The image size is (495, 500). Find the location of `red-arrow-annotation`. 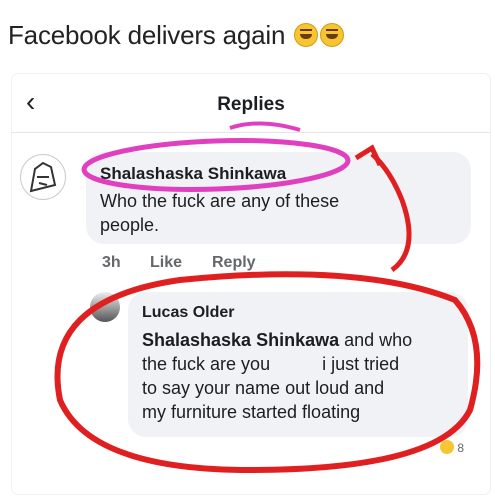

red-arrow-annotation is located at coordinates (391, 212).